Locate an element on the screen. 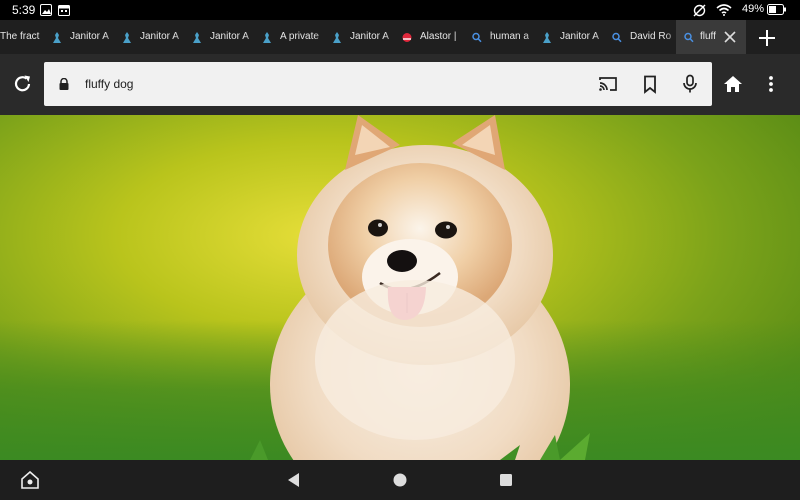  tab-label: Alastor | is located at coordinates (438, 36).